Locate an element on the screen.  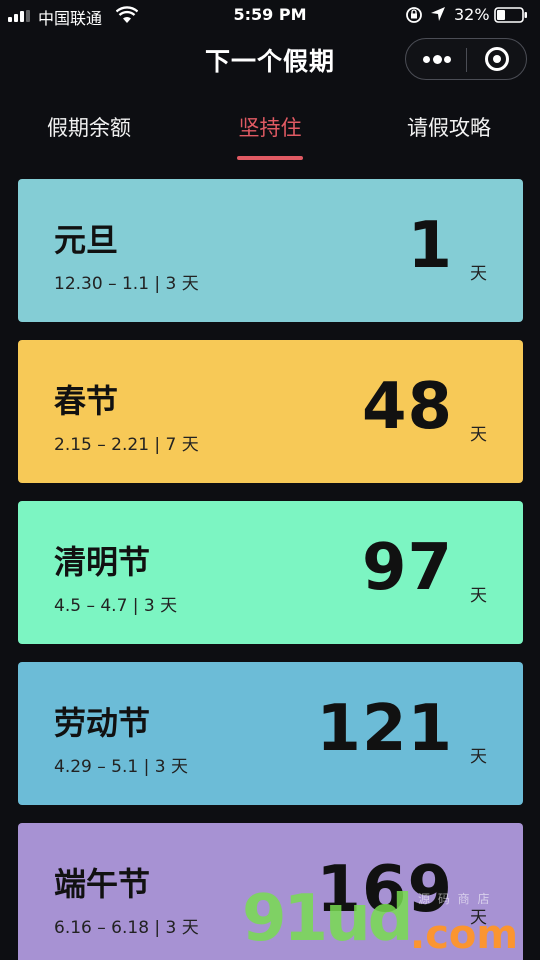
days-remaining: 169 is located at coordinates (384, 890).